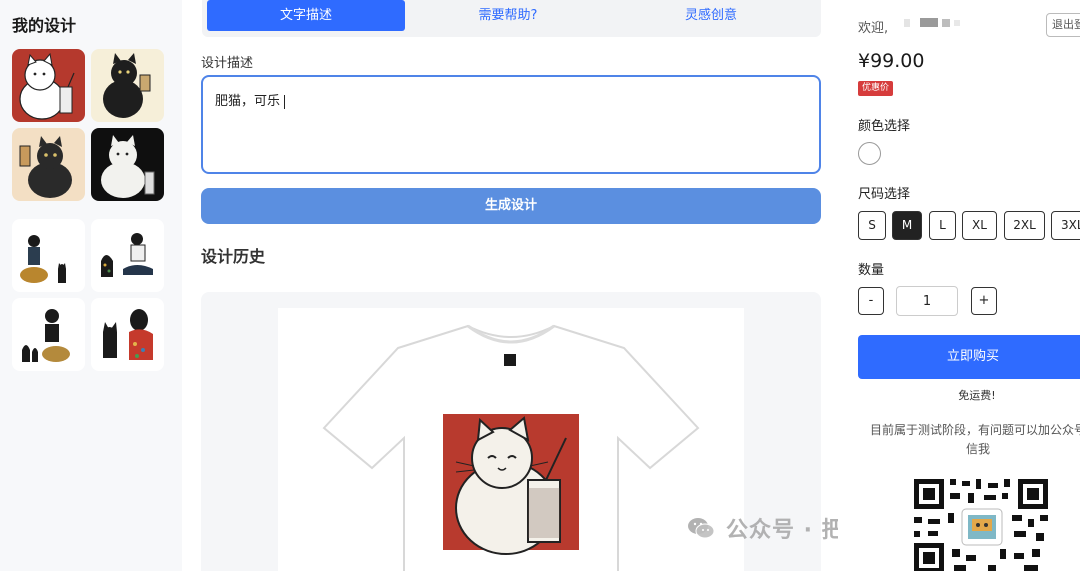  I want to click on tab-need-help: 需要帮助?, so click(508, 15).